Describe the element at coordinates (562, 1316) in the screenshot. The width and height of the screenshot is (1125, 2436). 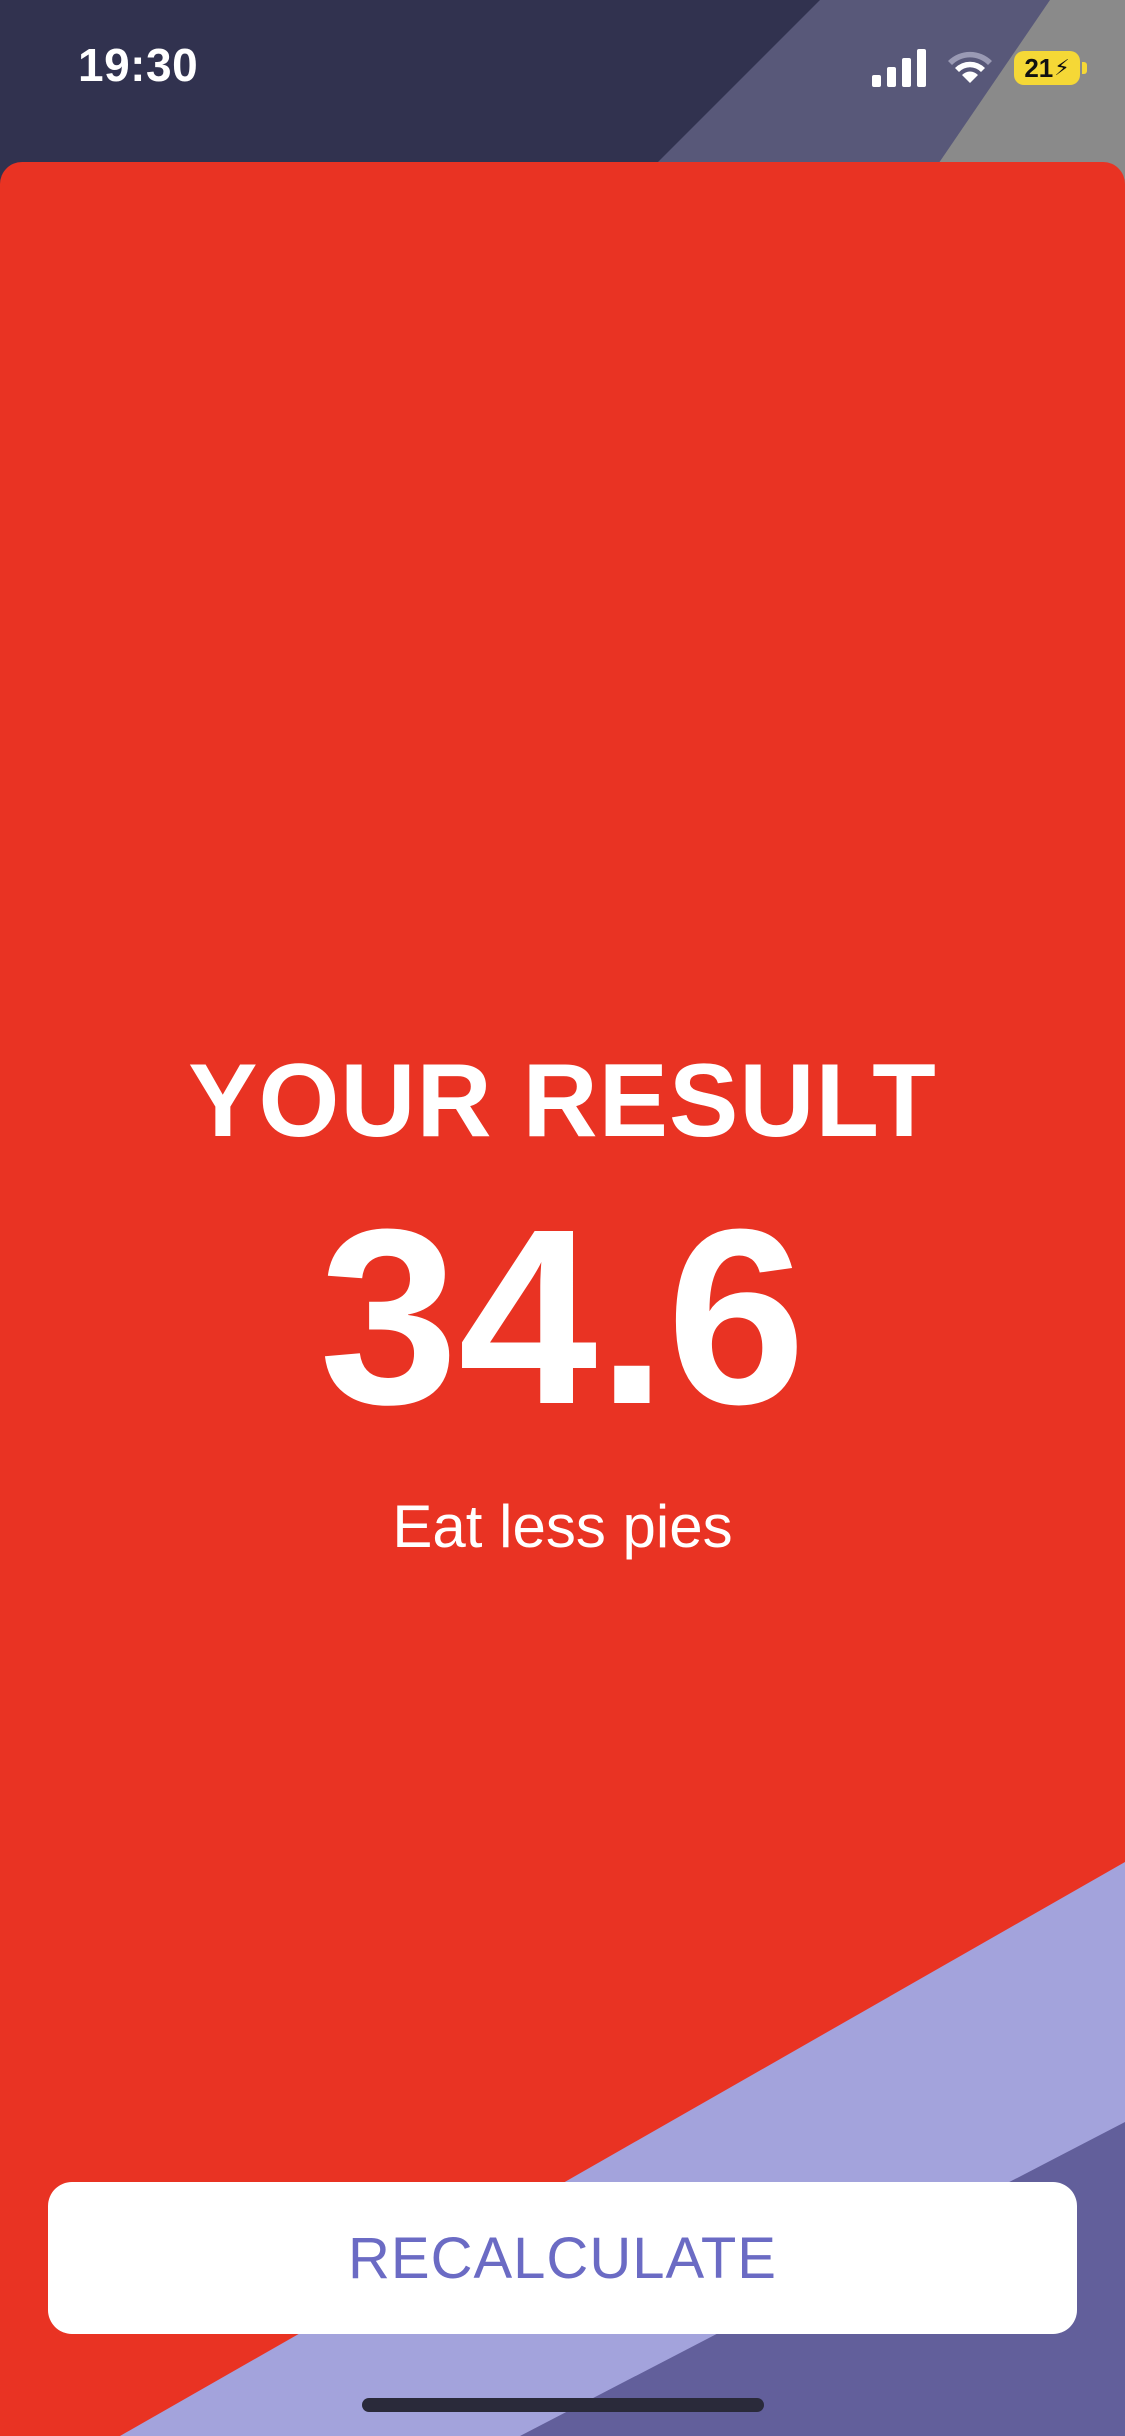
I see `result-value: 34.6` at that location.